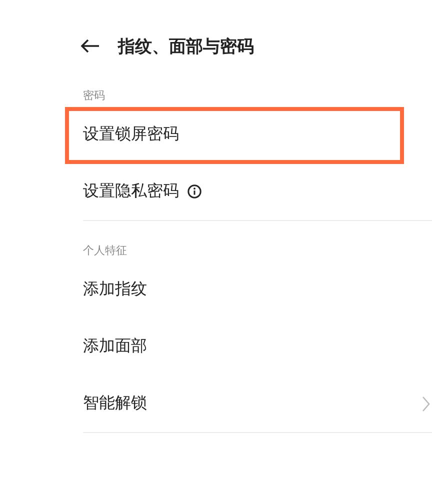 This screenshot has height=482, width=432. Describe the element at coordinates (186, 47) in the screenshot. I see `page-title: 指纹、面部与密码` at that location.